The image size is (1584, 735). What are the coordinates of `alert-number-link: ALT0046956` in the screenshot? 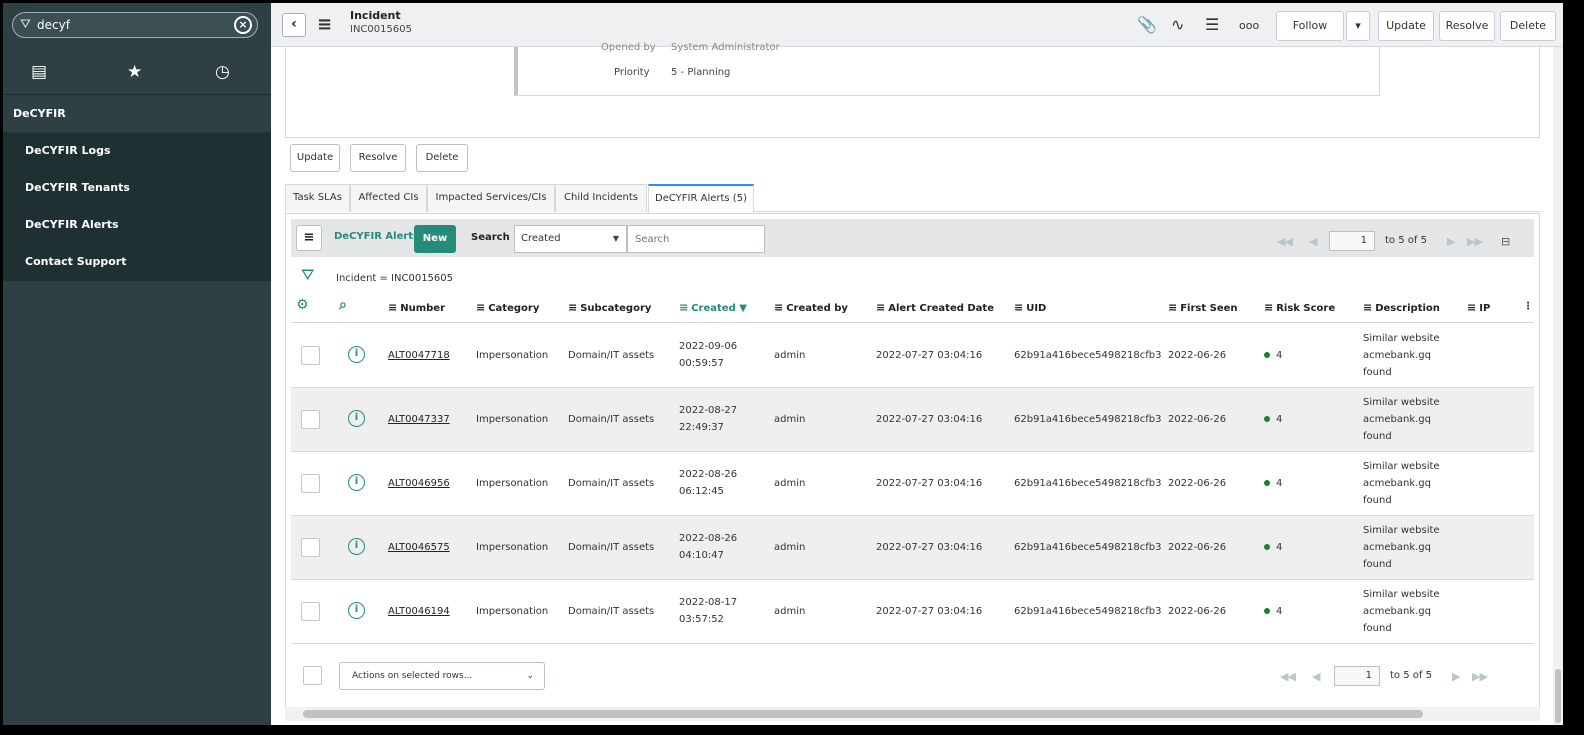 It's located at (419, 483).